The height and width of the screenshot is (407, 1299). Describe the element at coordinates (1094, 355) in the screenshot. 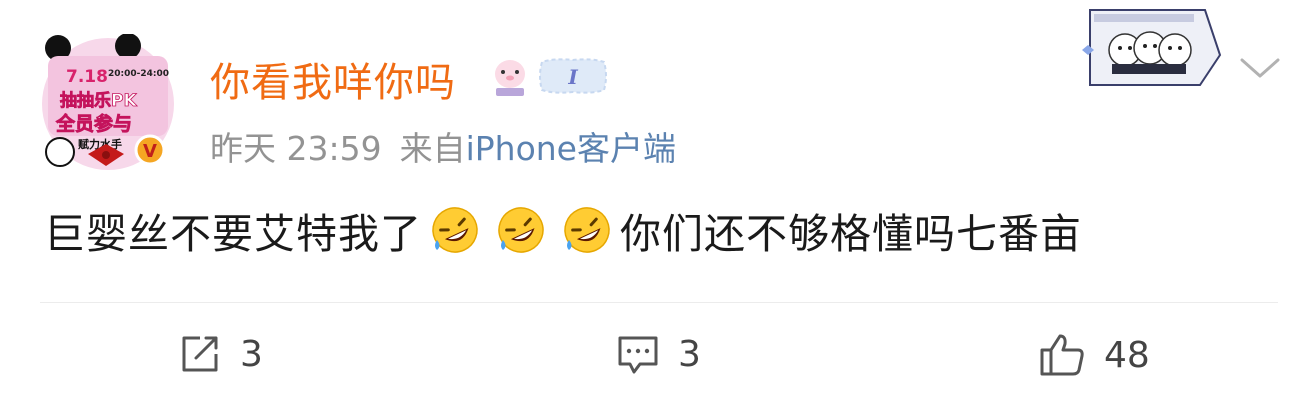

I see `like-button: 48` at that location.